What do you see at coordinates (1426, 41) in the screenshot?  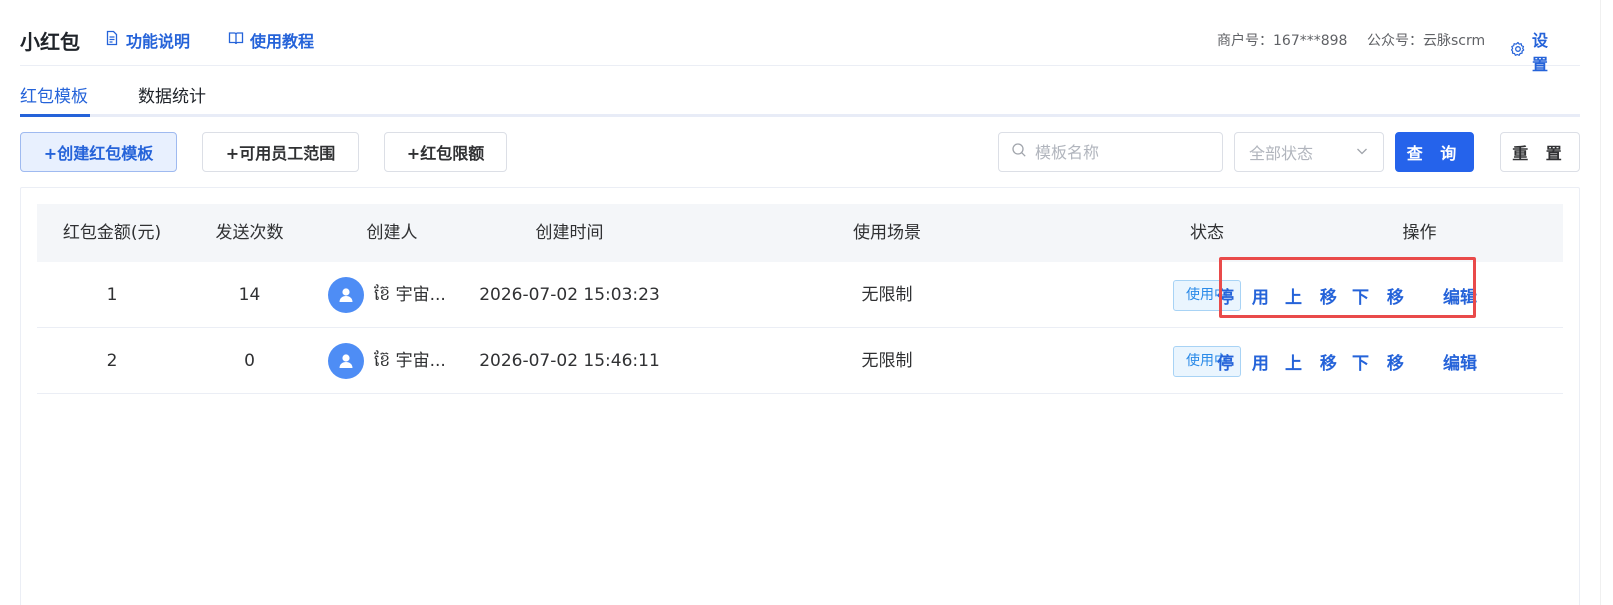 I see `official-account: 公众号：云脉scrm` at bounding box center [1426, 41].